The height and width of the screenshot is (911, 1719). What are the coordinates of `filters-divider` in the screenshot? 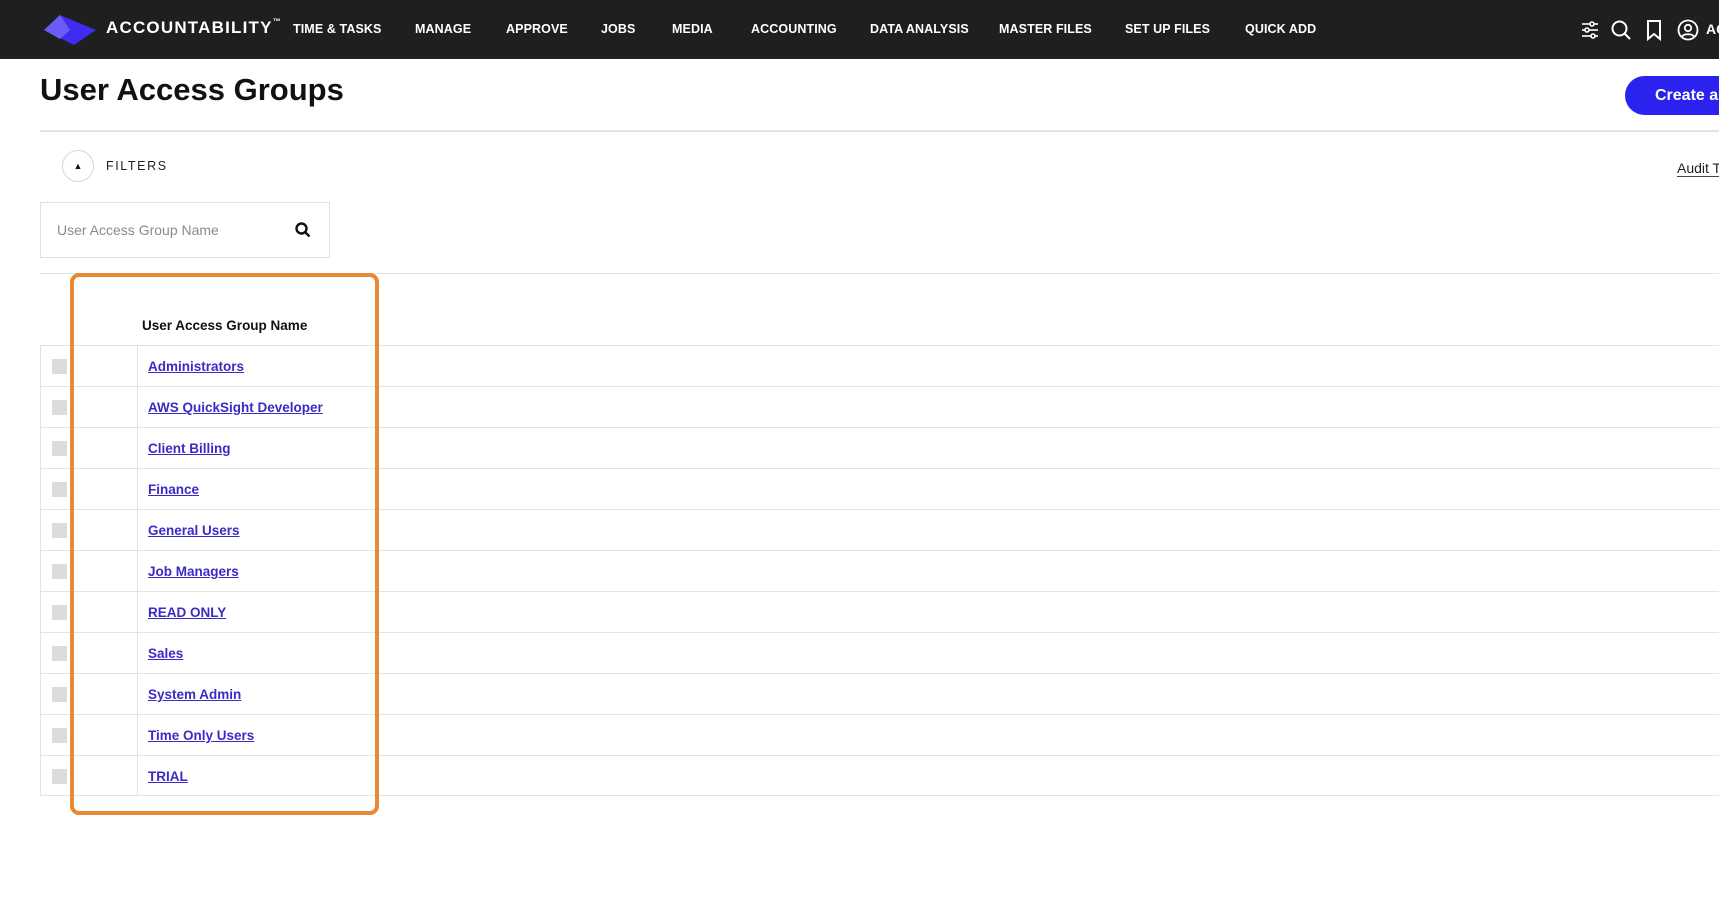 It's located at (879, 273).